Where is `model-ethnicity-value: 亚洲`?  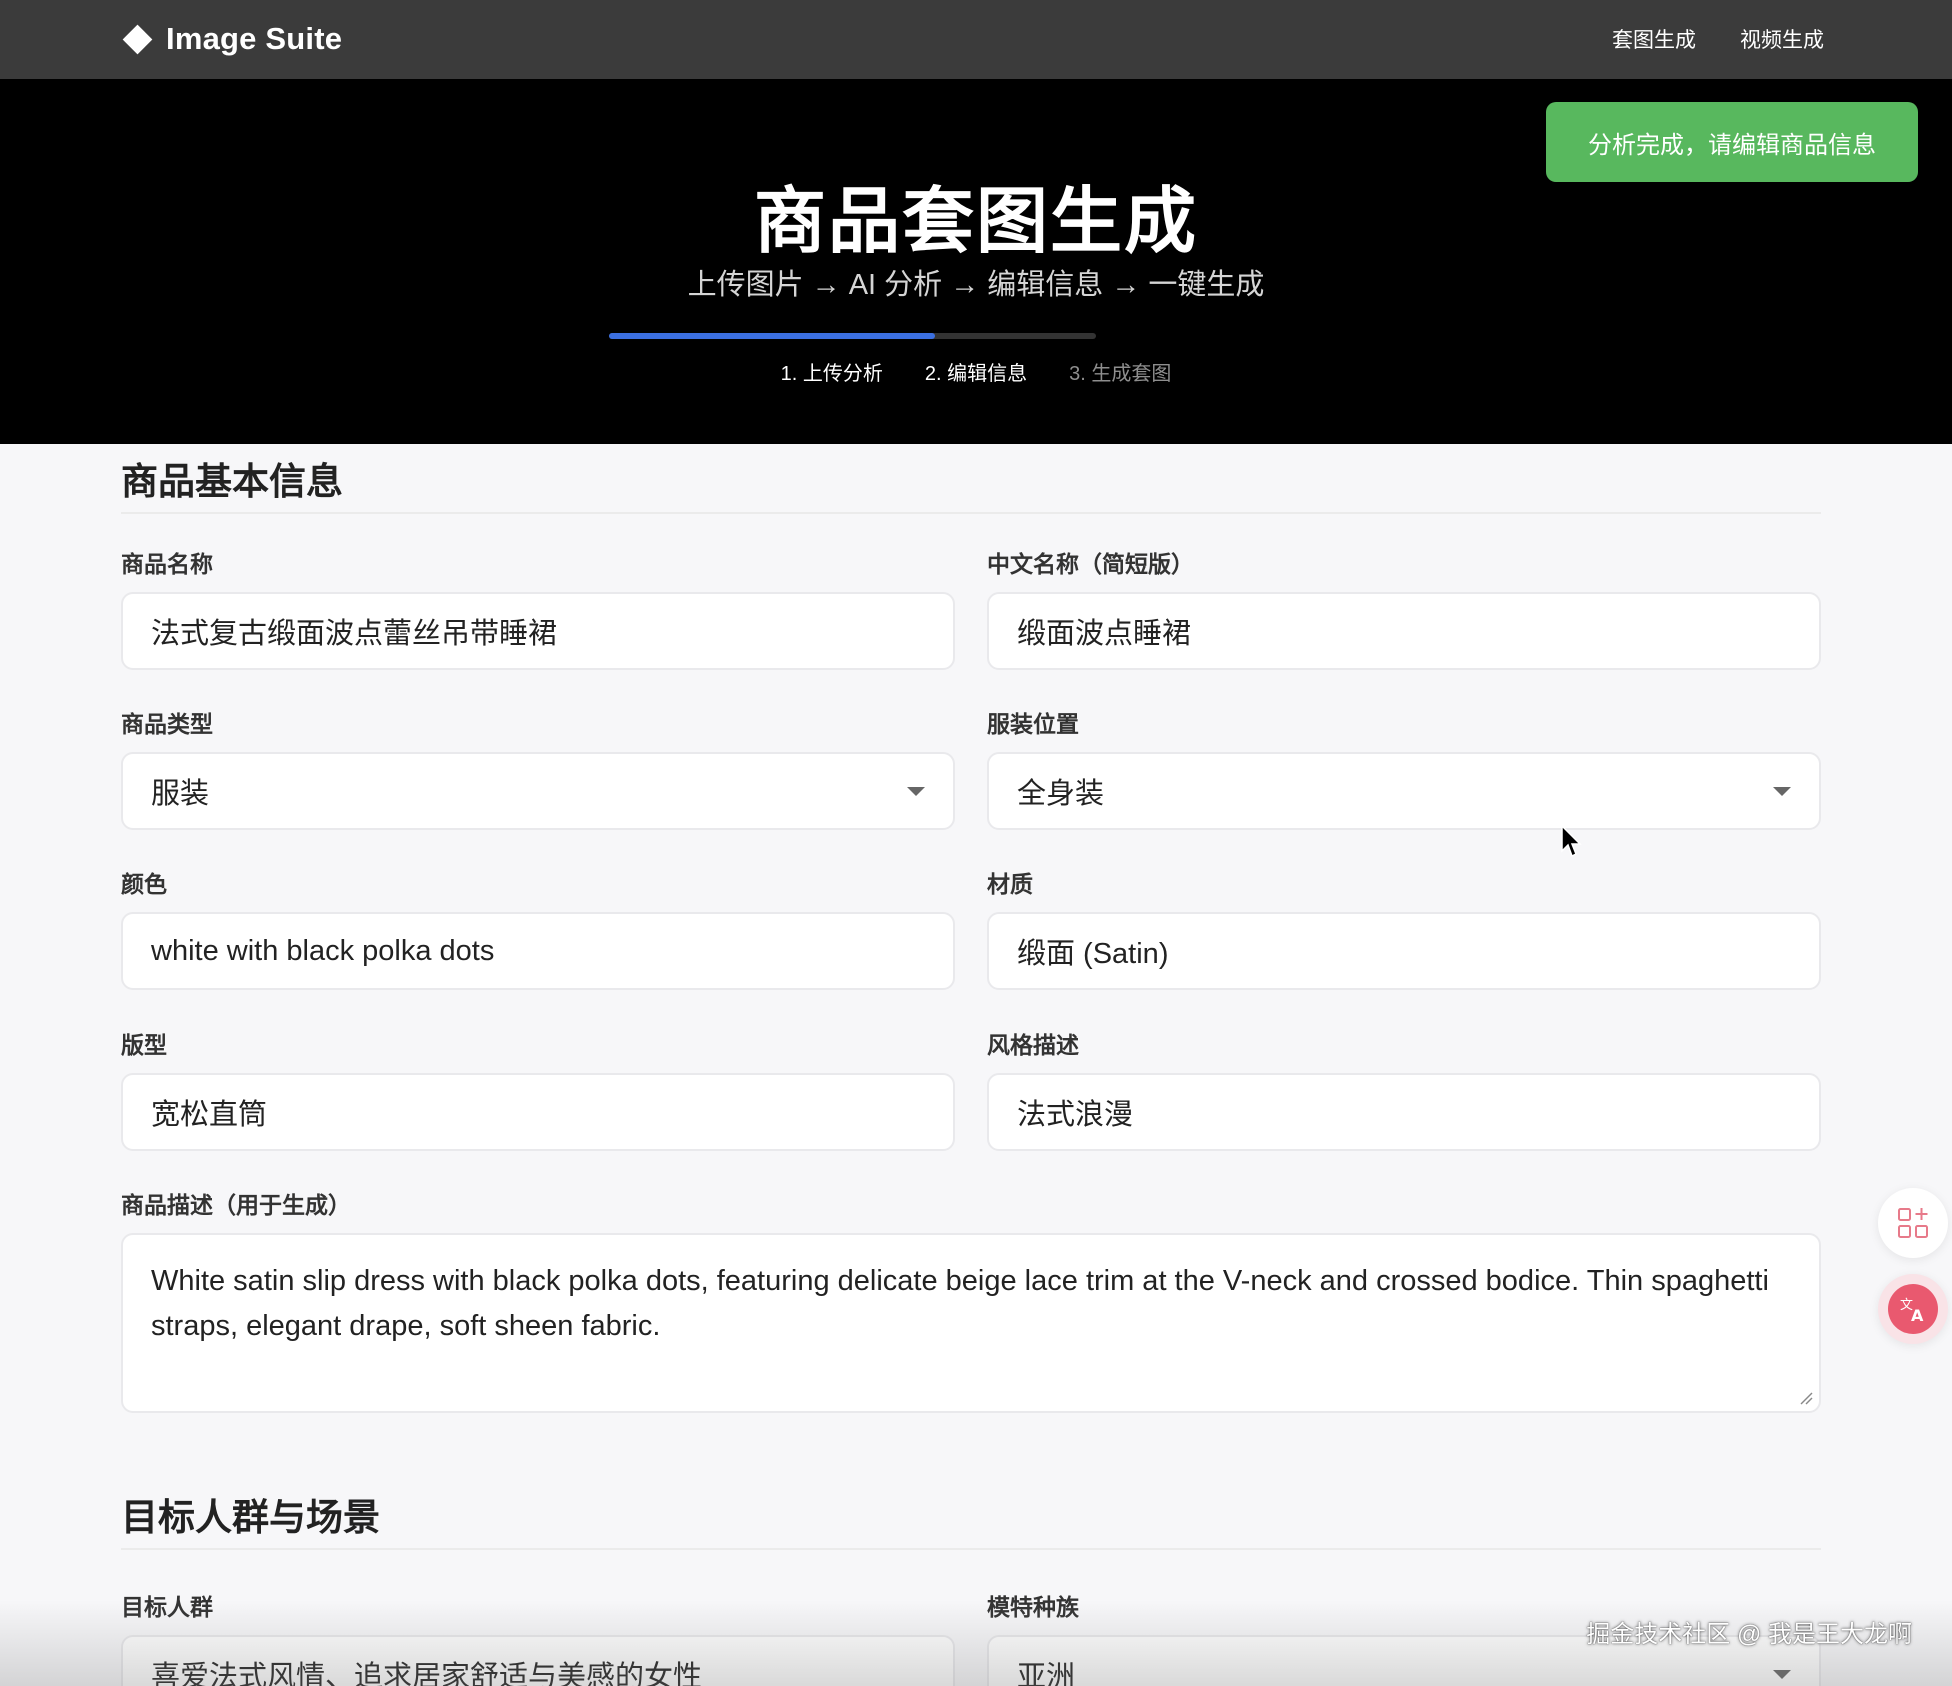
model-ethnicity-value: 亚洲 is located at coordinates (1046, 1673).